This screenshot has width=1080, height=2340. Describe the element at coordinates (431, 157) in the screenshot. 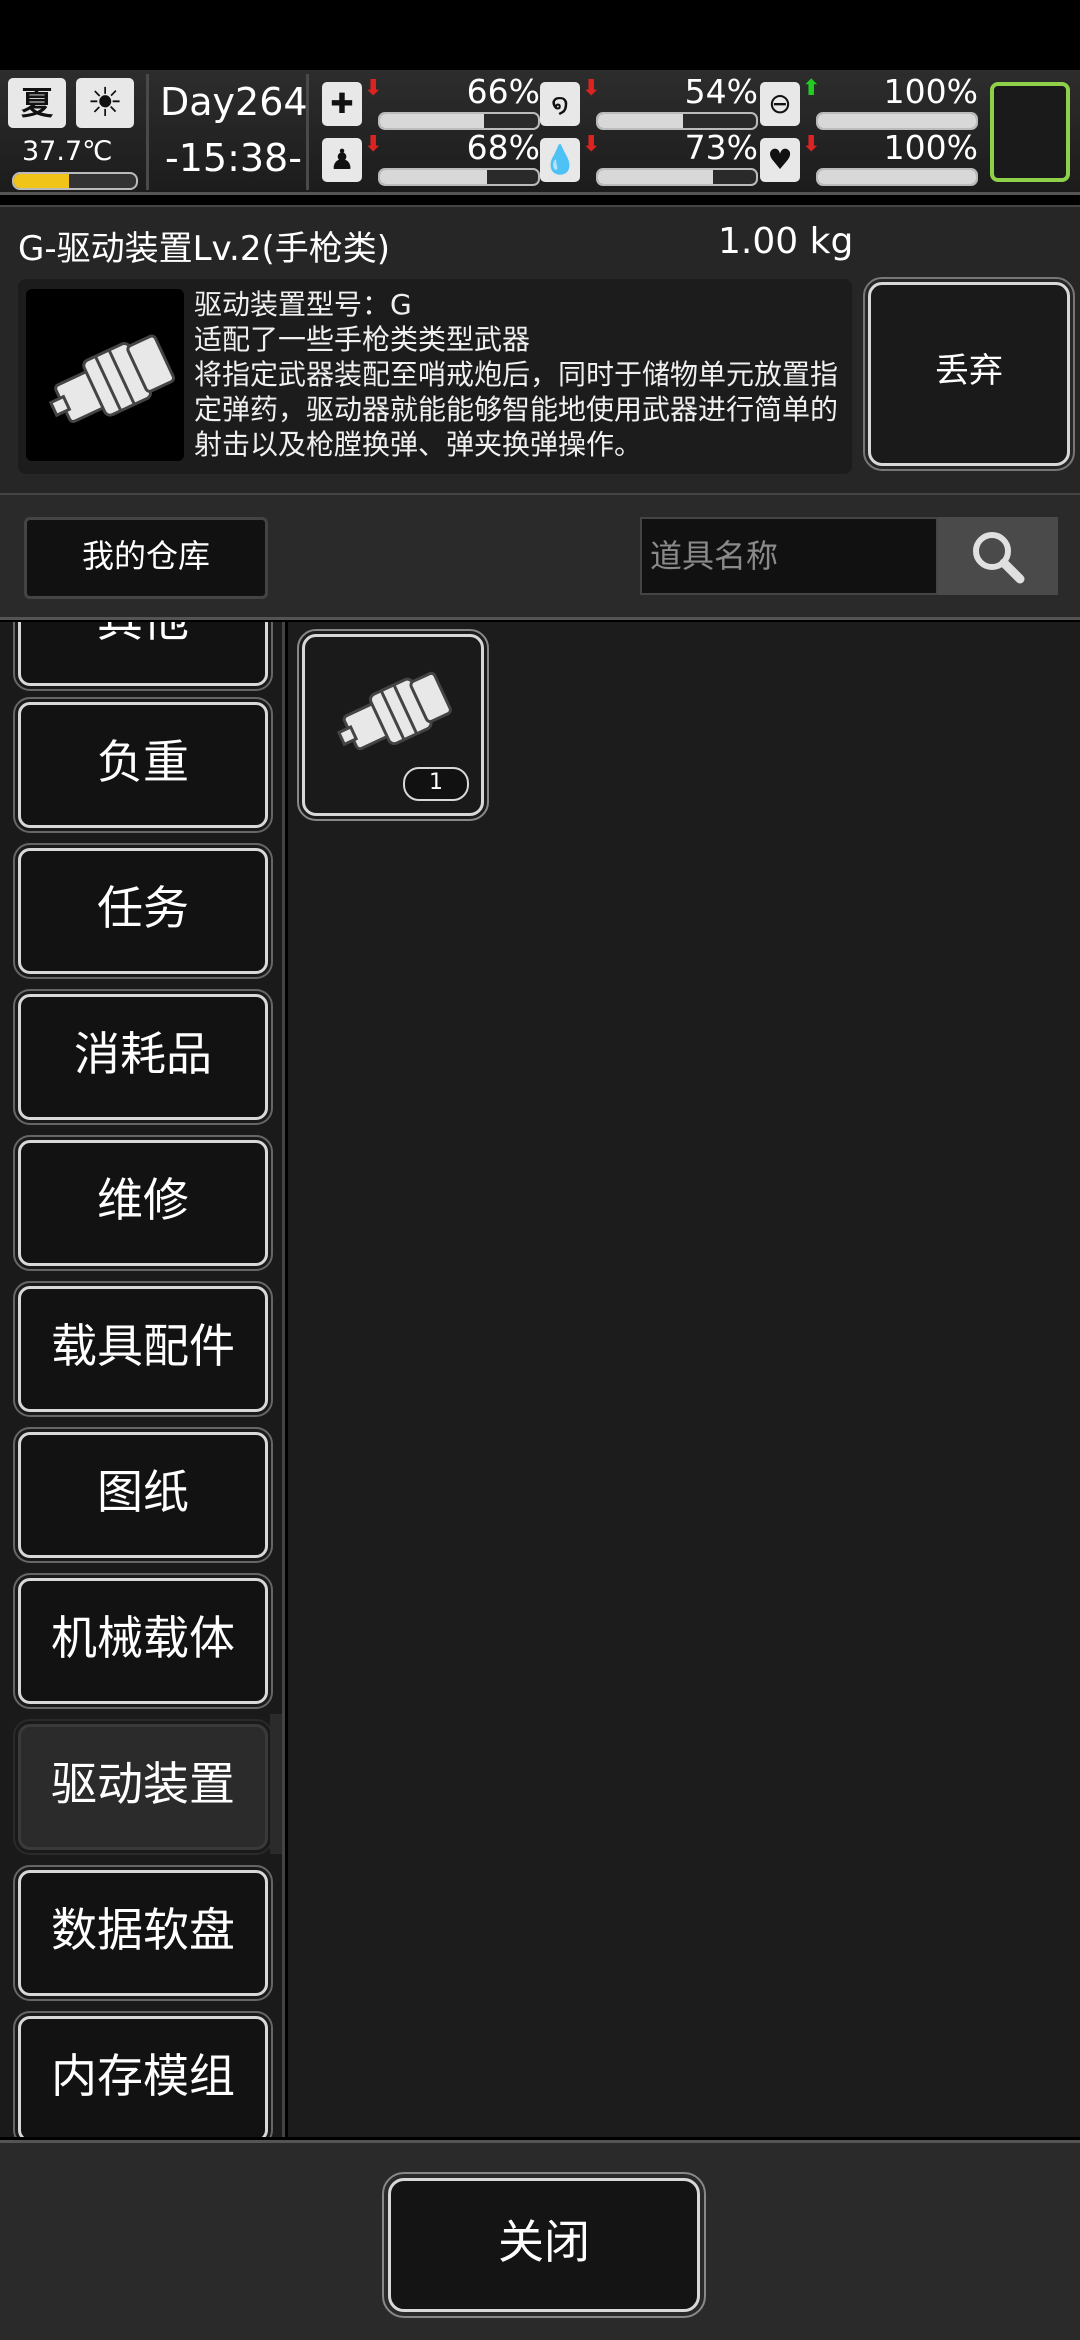

I see `stamina-stat: ♟ ⬇ 68%` at that location.